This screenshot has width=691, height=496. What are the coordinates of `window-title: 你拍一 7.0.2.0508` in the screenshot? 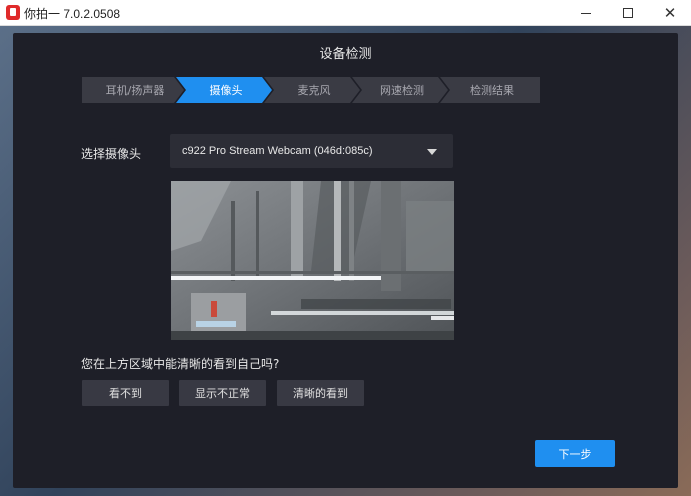 It's located at (72, 14).